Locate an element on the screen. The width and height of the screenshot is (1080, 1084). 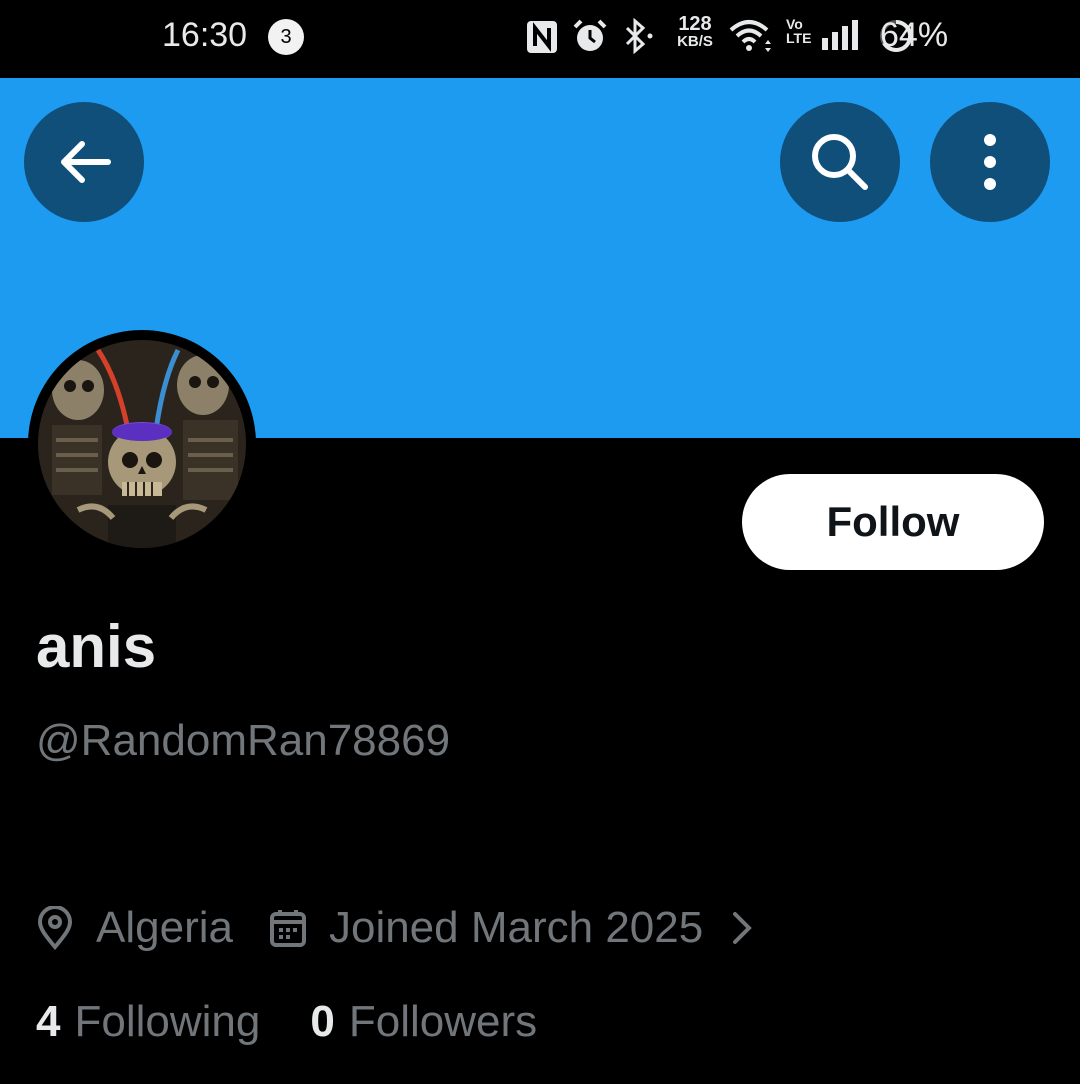
notification-count-badge: 3 is located at coordinates (286, 37).